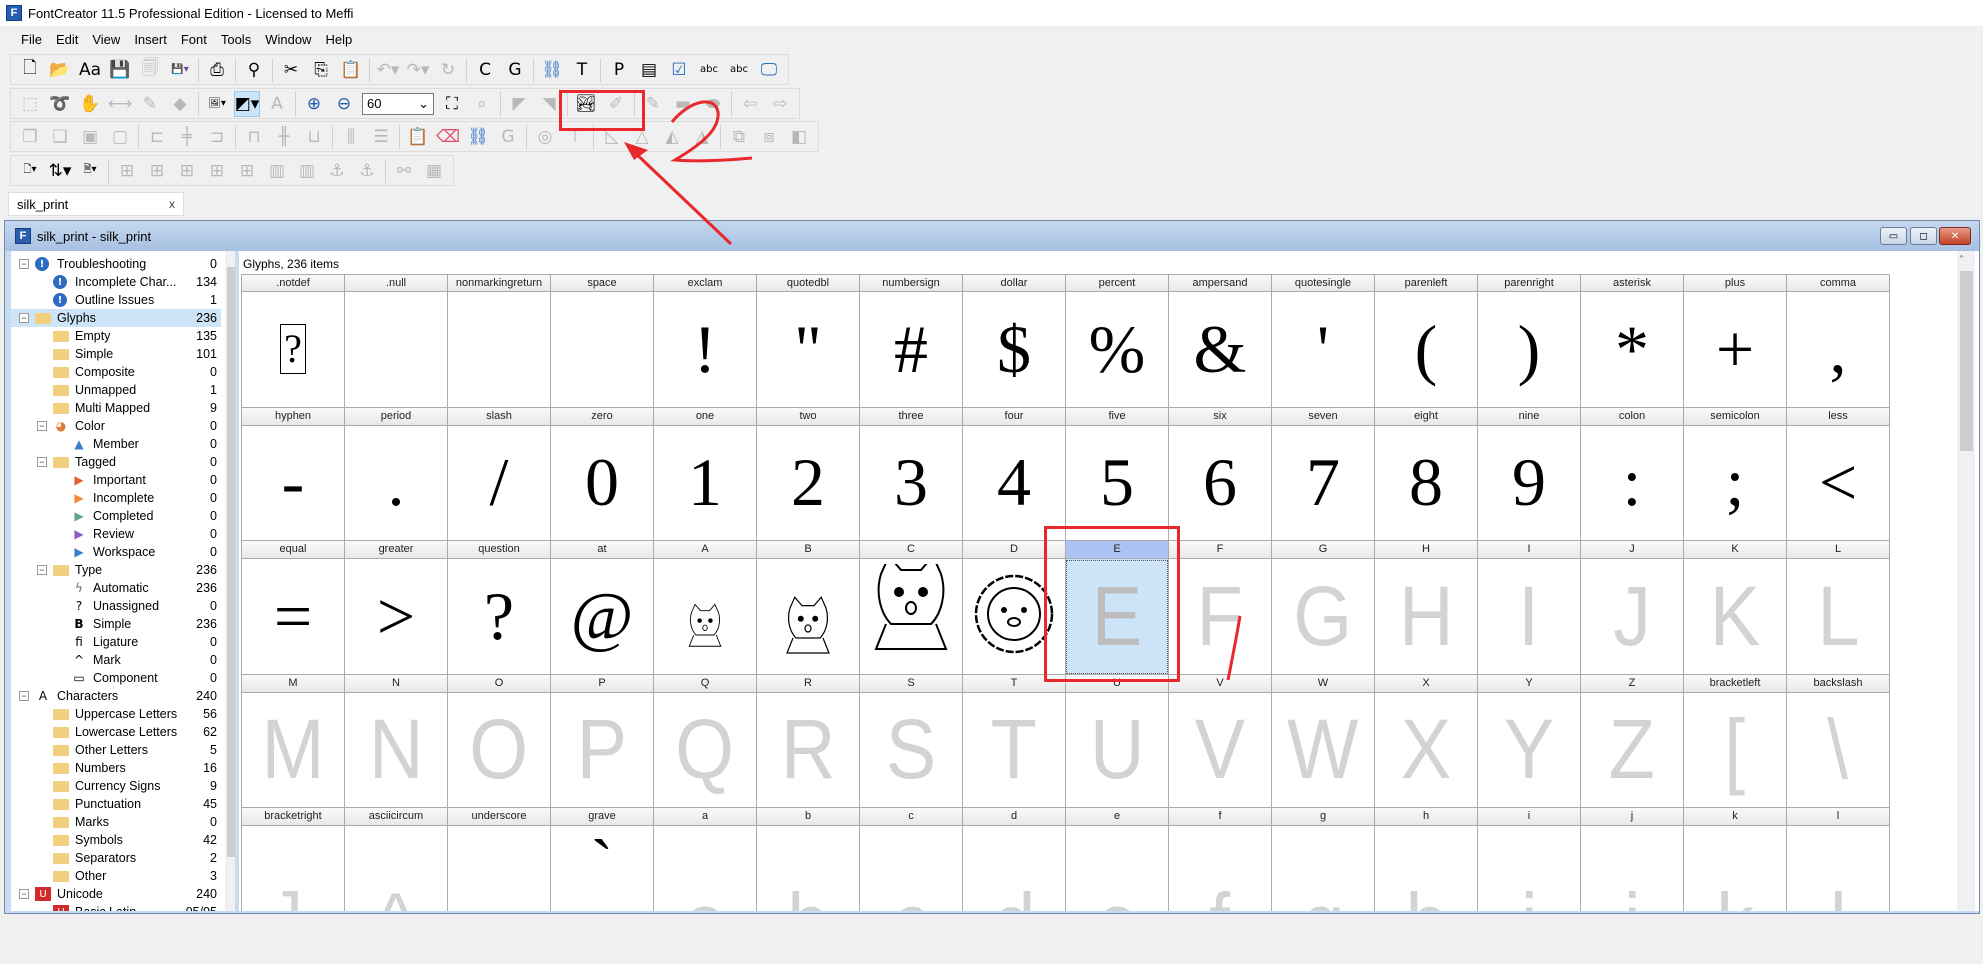 This screenshot has width=1983, height=964. Describe the element at coordinates (582, 70) in the screenshot. I see `text-transform-icon: T` at that location.